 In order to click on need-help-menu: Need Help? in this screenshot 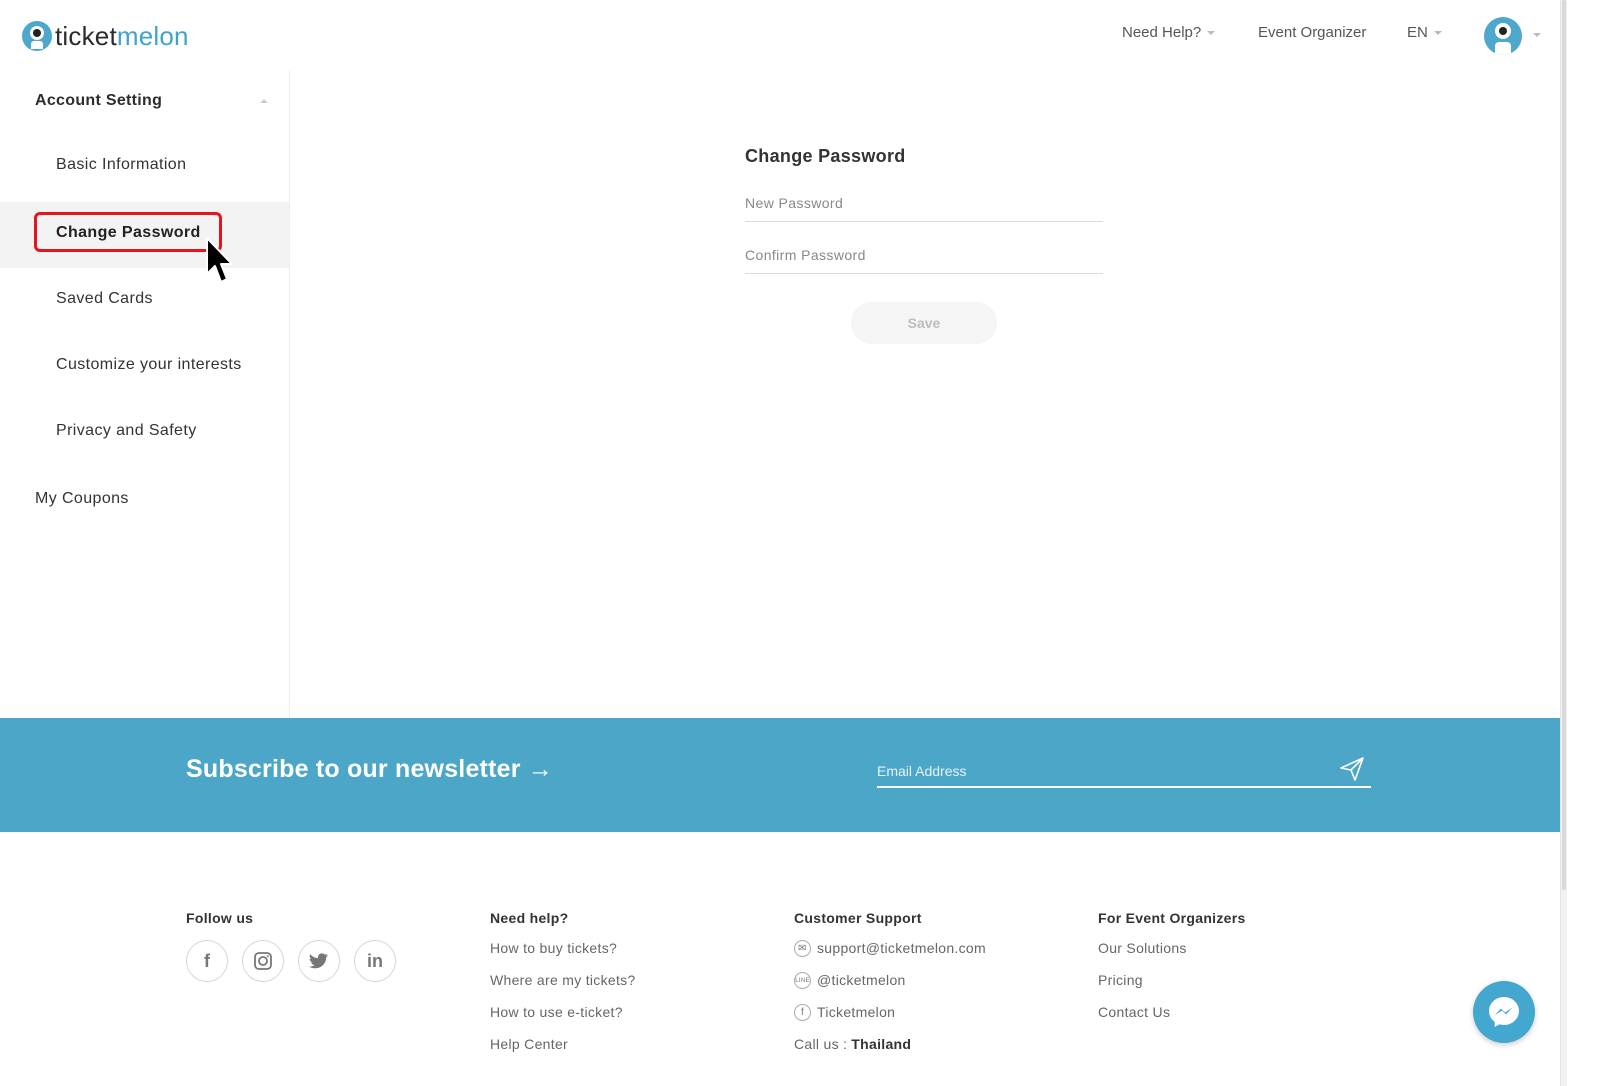, I will do `click(1169, 32)`.